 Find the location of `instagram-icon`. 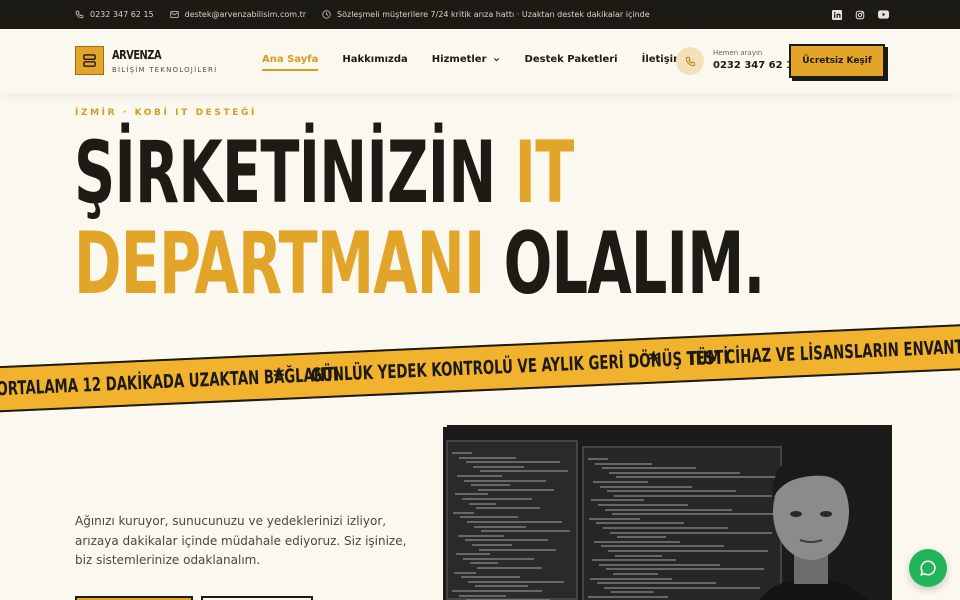

instagram-icon is located at coordinates (860, 15).